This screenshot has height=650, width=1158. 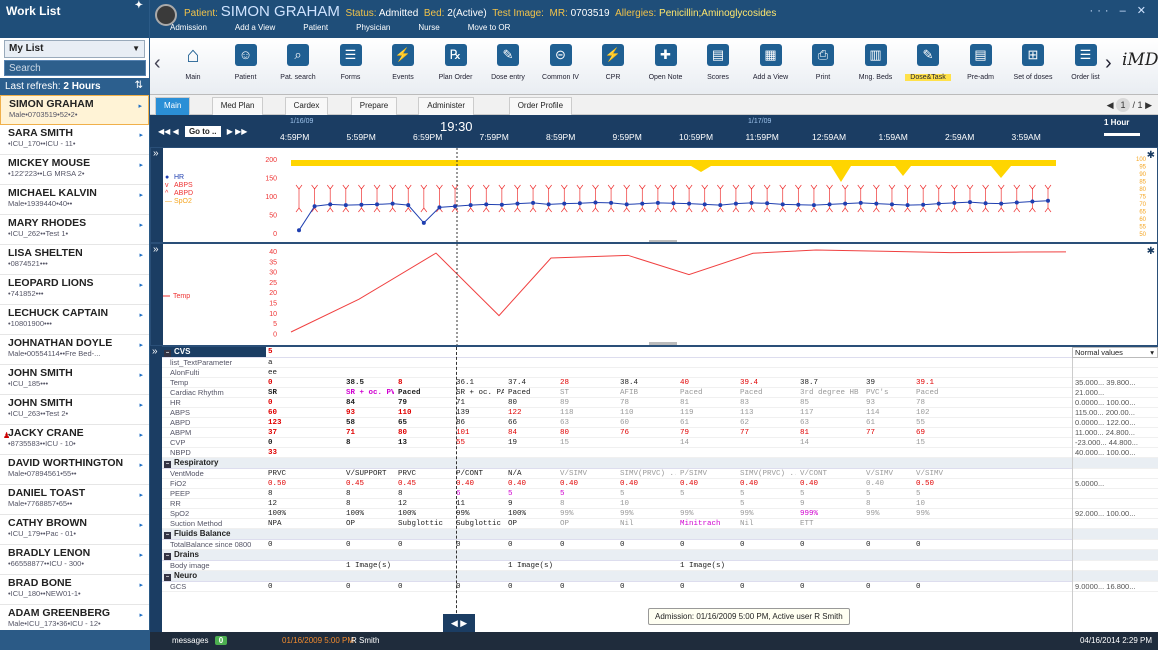 I want to click on pager-prev-icon: ◀, so click(x=1110, y=105).